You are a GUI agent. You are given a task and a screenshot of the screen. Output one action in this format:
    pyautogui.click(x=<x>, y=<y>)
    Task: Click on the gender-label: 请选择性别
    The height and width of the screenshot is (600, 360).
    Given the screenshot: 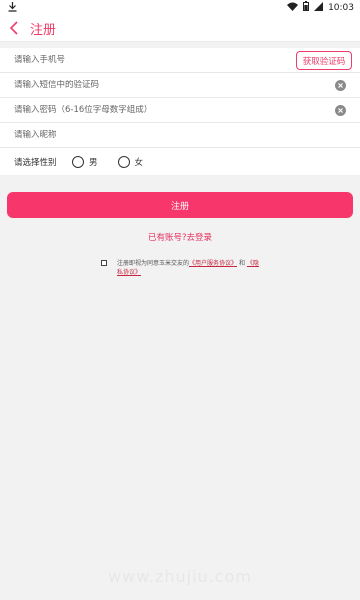 What is the action you would take?
    pyautogui.click(x=35, y=162)
    